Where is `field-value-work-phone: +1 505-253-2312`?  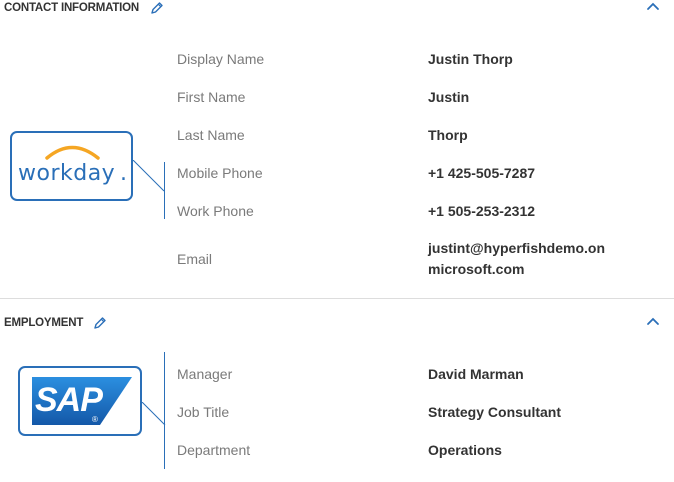
field-value-work-phone: +1 505-253-2312 is located at coordinates (482, 211).